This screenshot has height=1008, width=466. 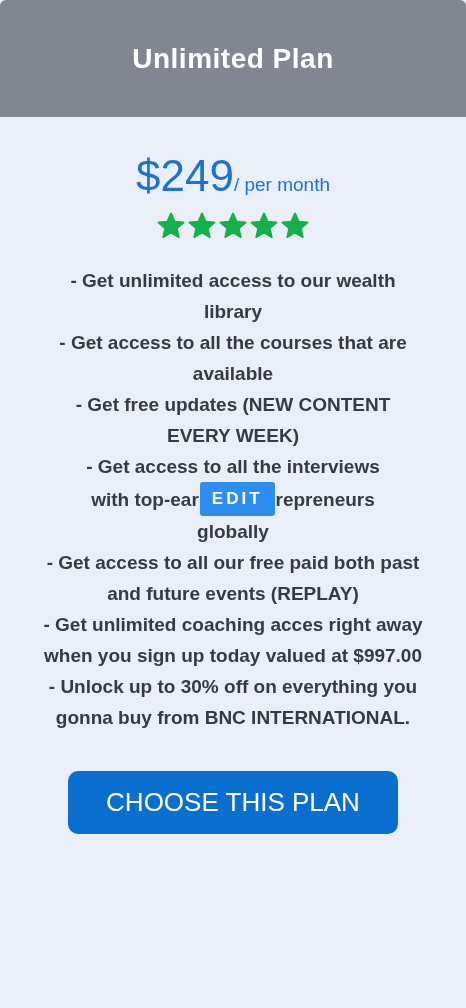 What do you see at coordinates (233, 420) in the screenshot?
I see `feature-text: - Get free updates (NEW CONTENT EVERY WEEK)` at bounding box center [233, 420].